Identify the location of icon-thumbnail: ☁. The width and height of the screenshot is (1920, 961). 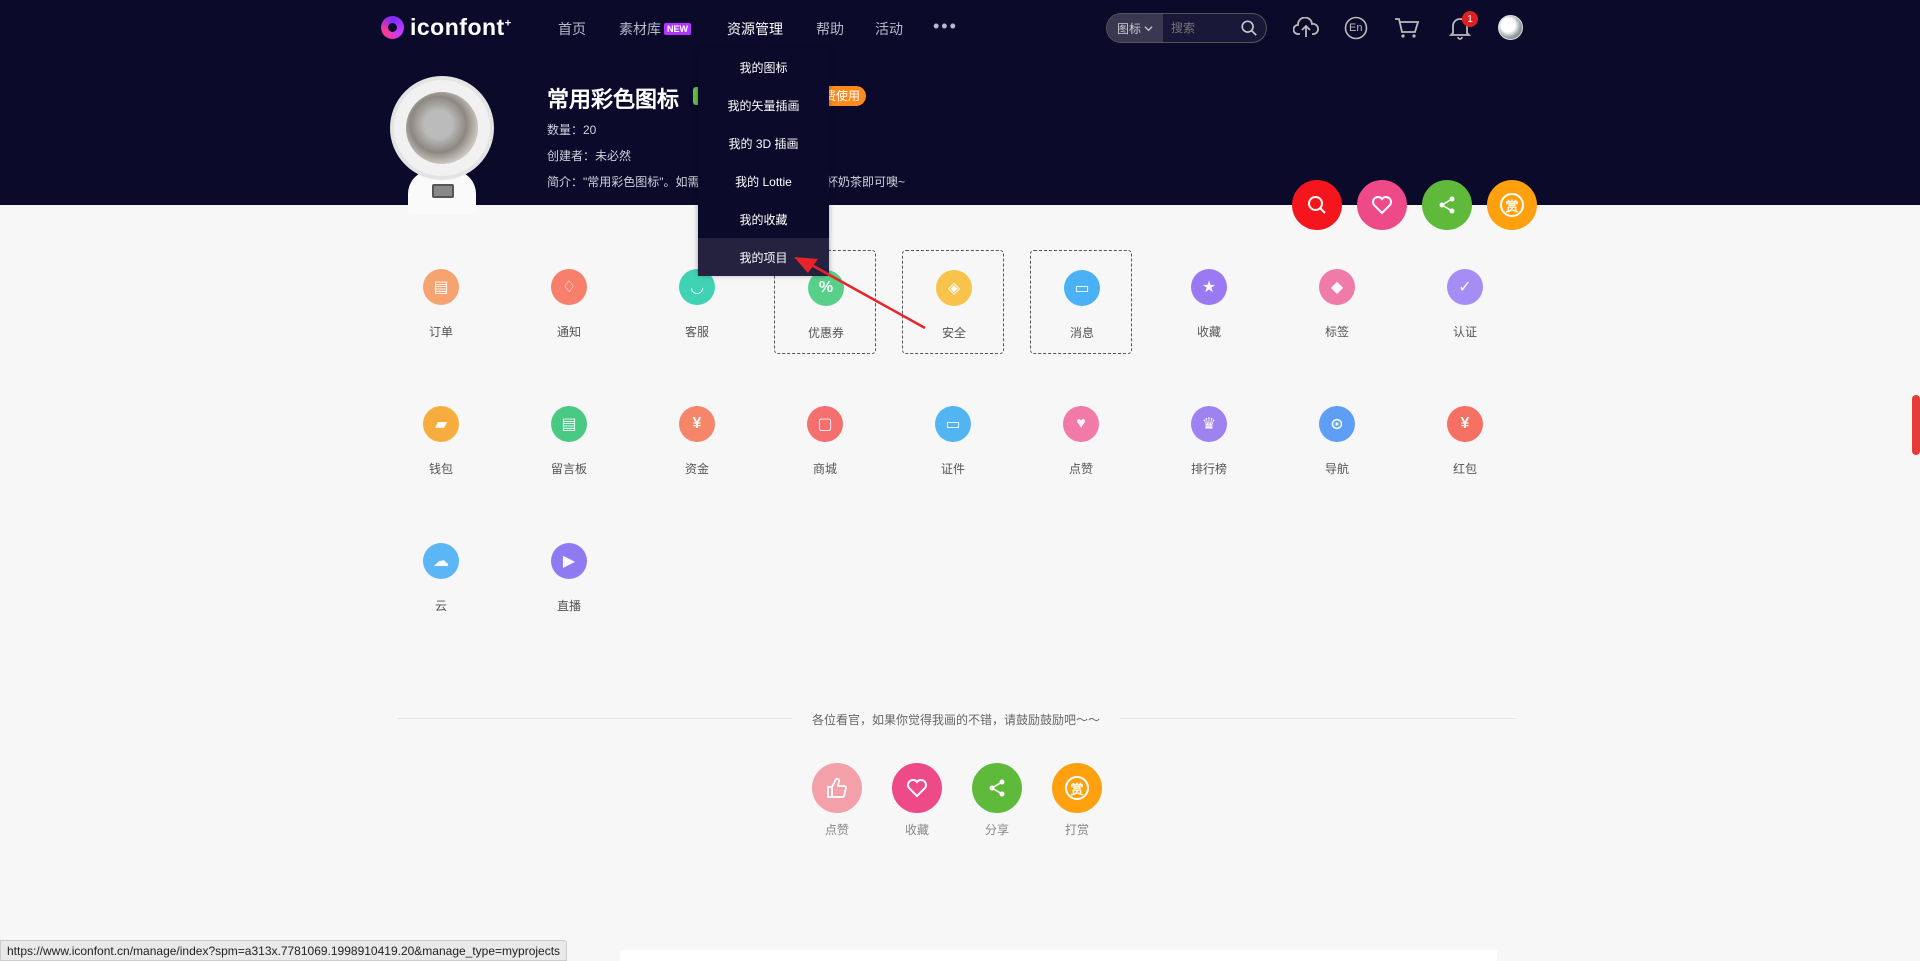
(441, 561).